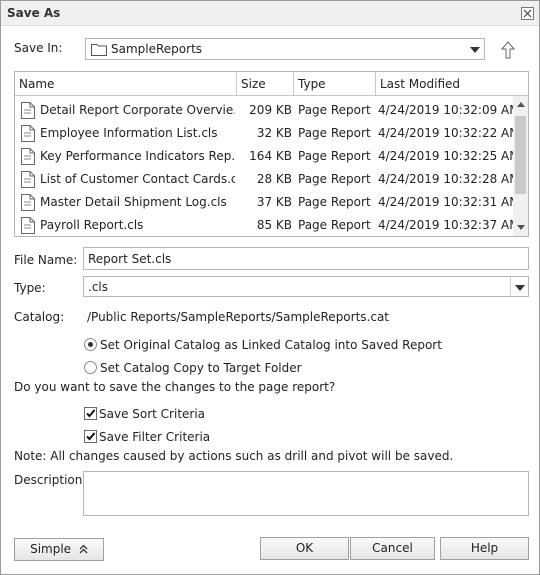 Image resolution: width=540 pixels, height=575 pixels. What do you see at coordinates (452, 84) in the screenshot?
I see `column-header-last-modified: Last Modified` at bounding box center [452, 84].